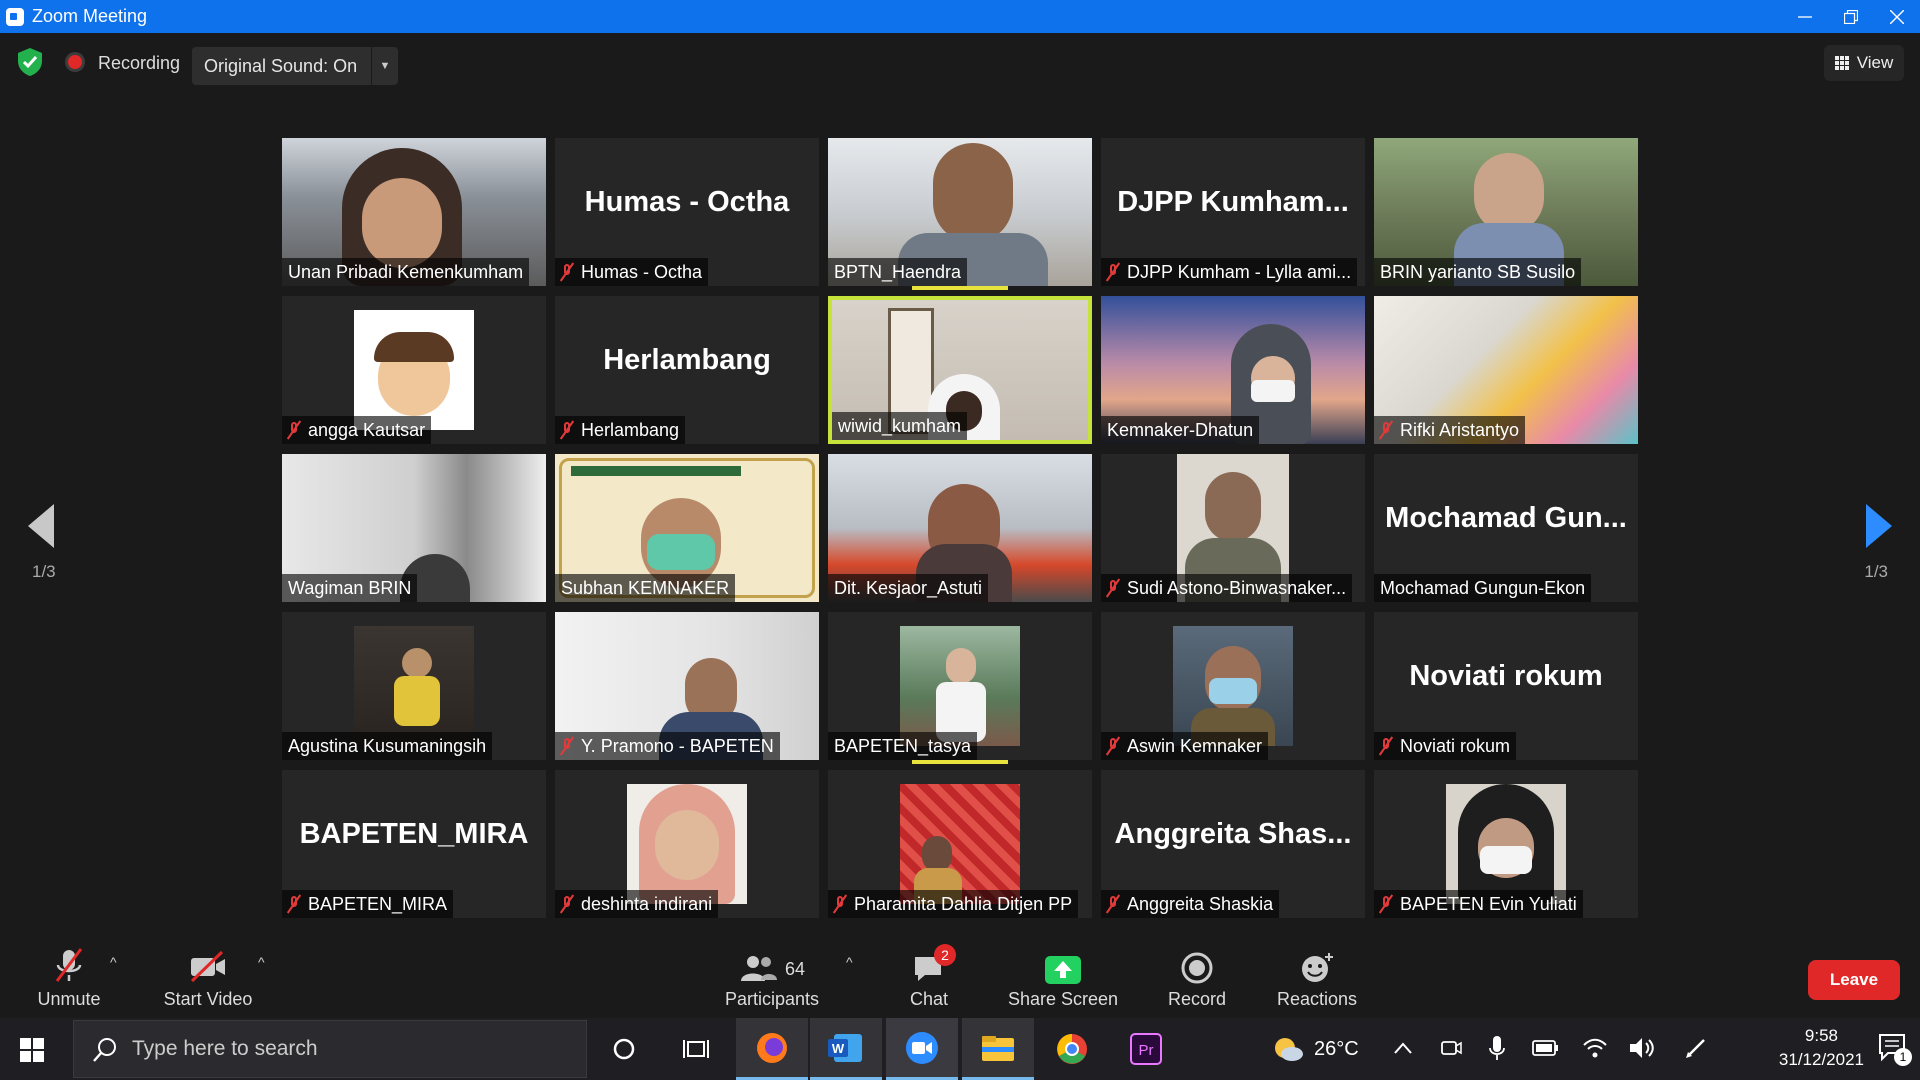 The height and width of the screenshot is (1080, 1920). What do you see at coordinates (1879, 526) in the screenshot?
I see `next-page-arrow` at bounding box center [1879, 526].